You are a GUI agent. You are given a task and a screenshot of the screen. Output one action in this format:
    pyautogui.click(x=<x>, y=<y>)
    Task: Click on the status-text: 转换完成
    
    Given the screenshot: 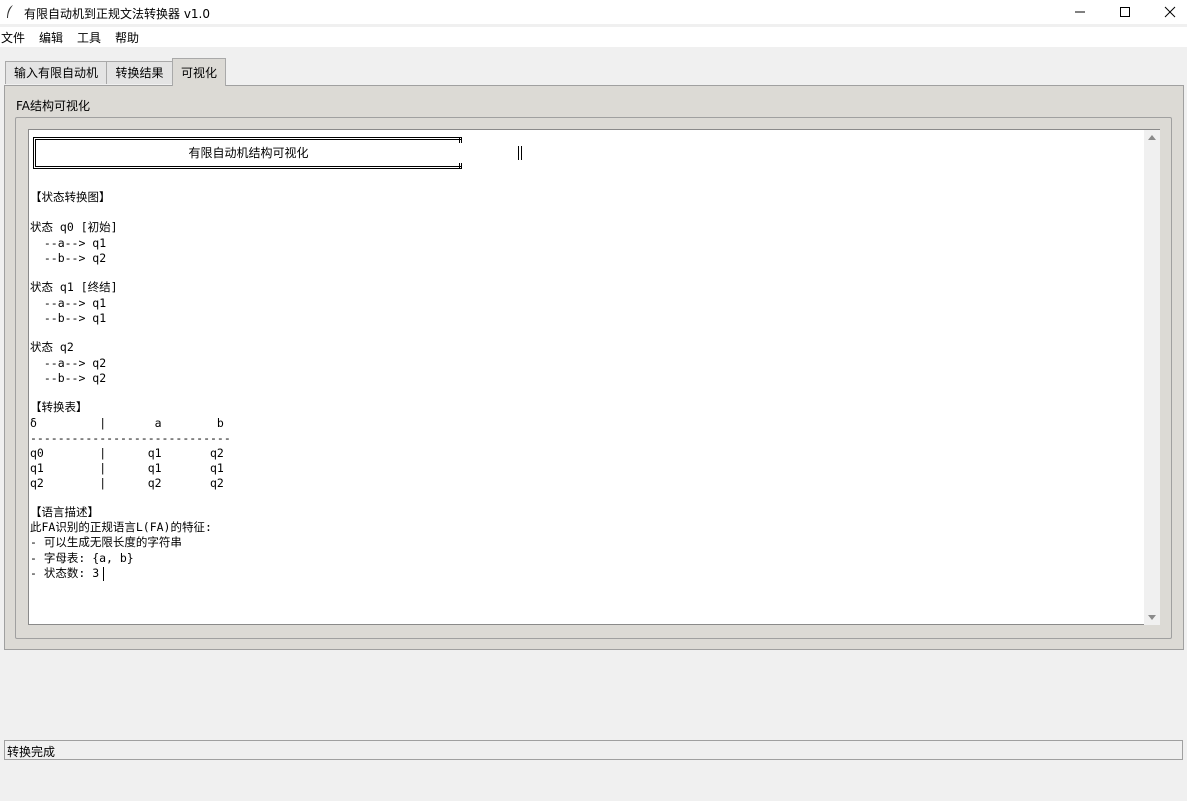 What is the action you would take?
    pyautogui.click(x=31, y=752)
    